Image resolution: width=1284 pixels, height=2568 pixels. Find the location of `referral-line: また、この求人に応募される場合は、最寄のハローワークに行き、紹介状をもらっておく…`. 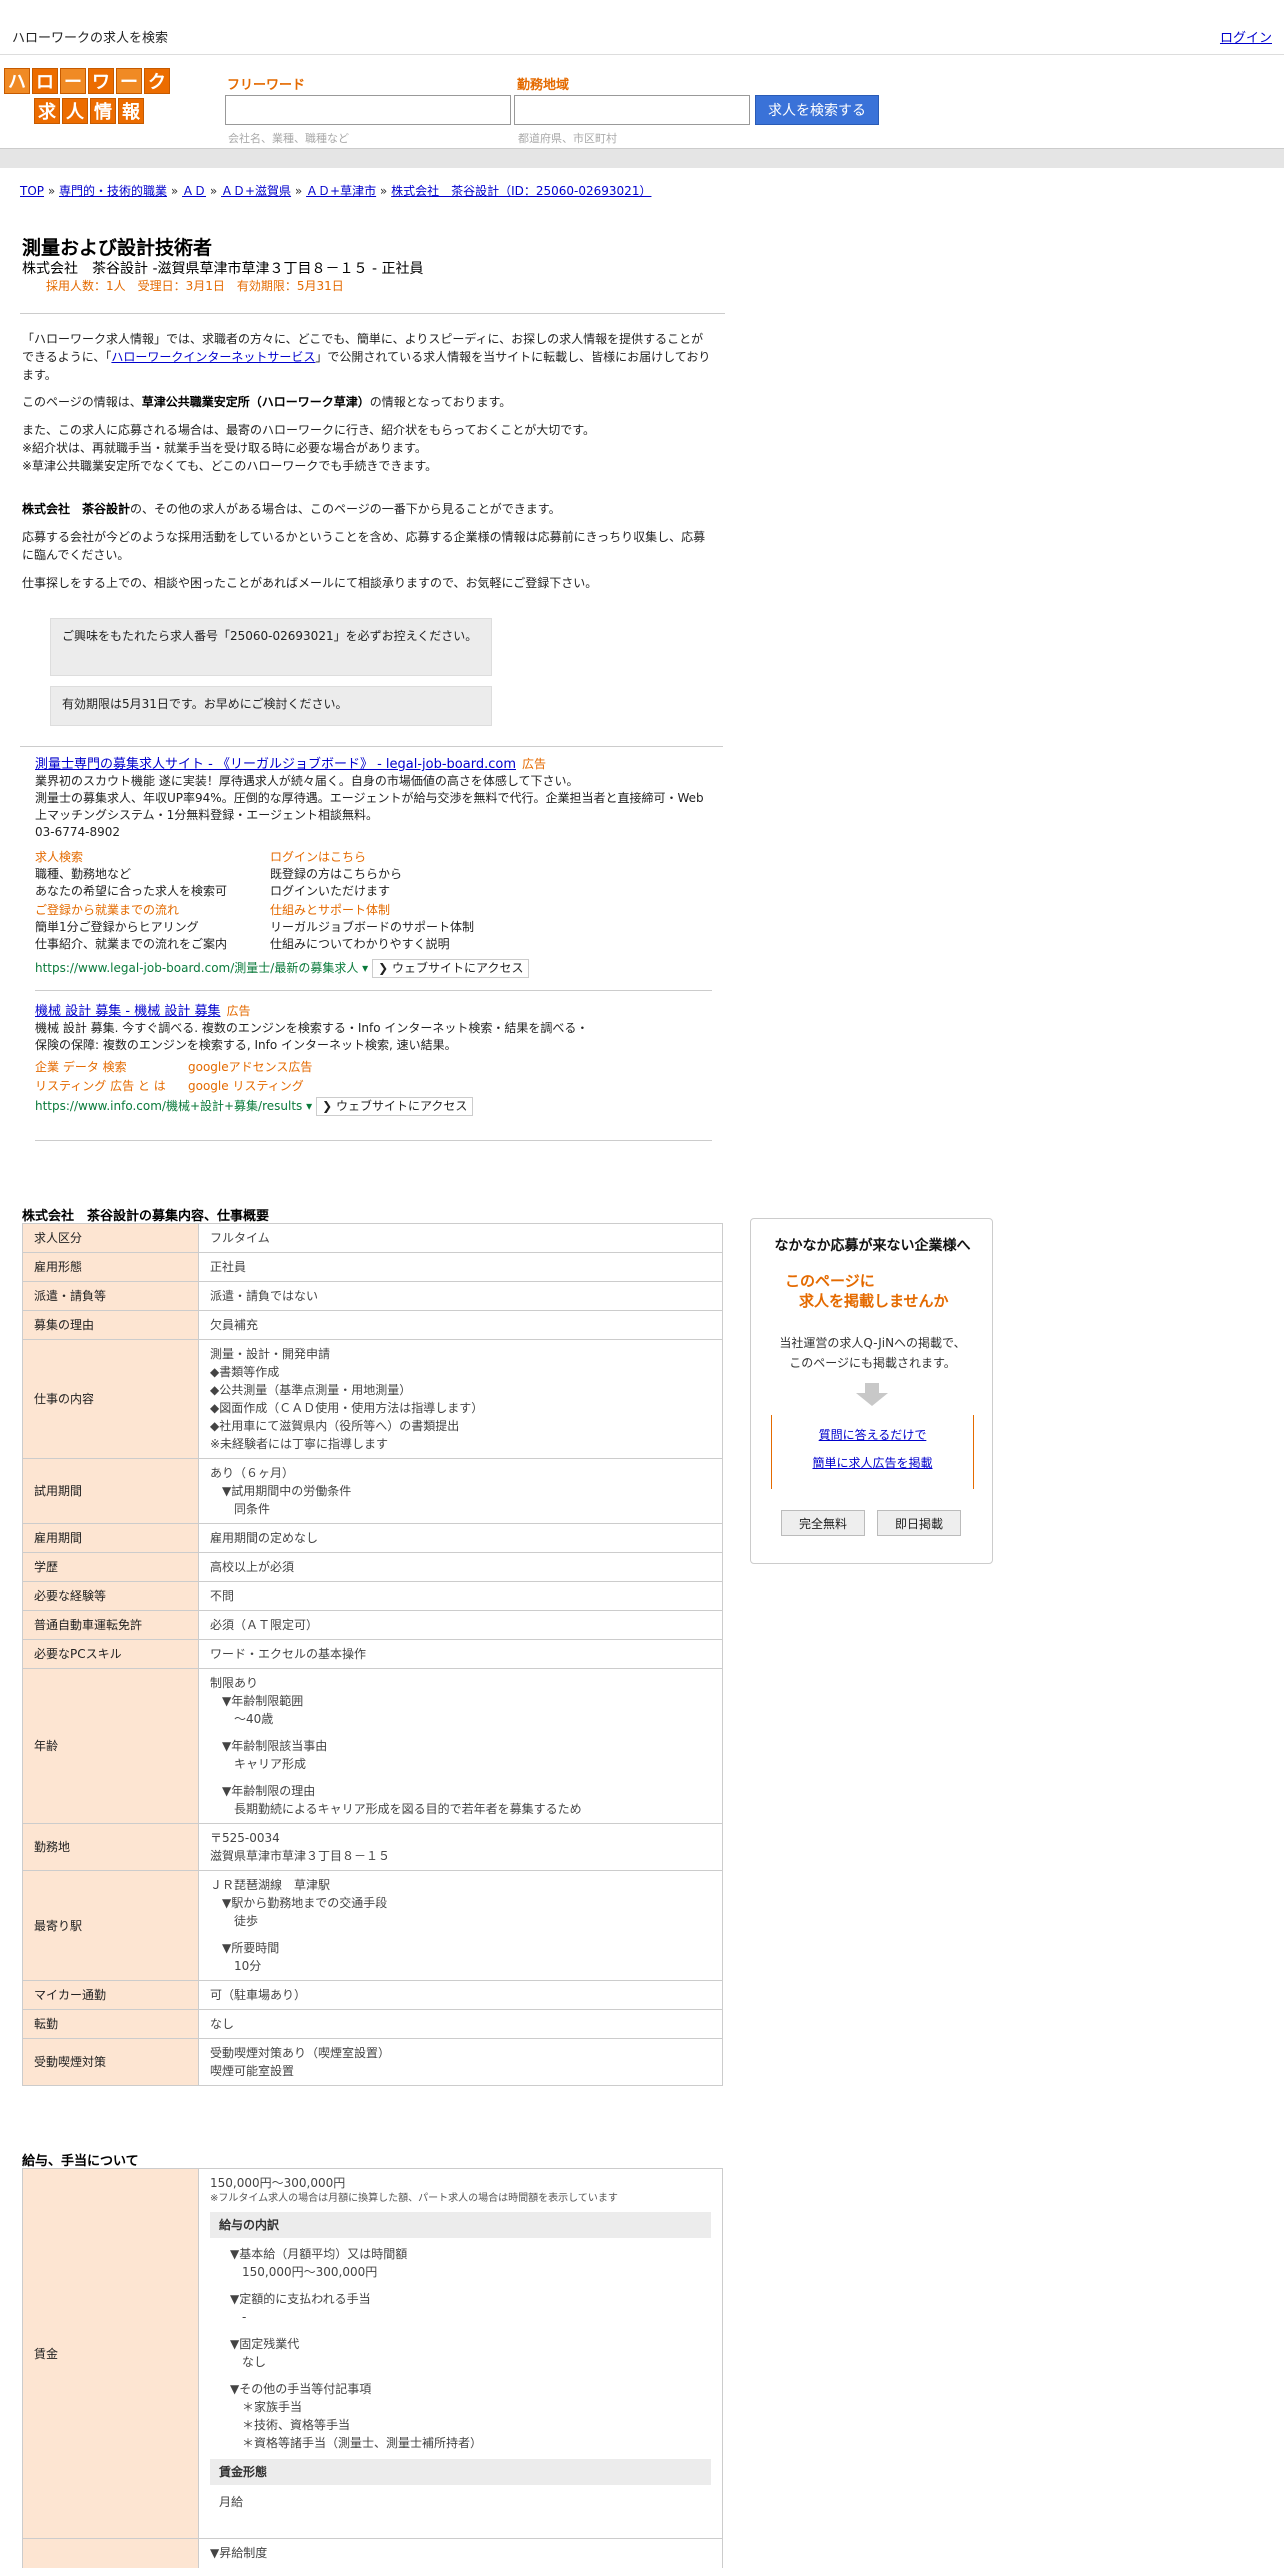

referral-line: また、この求人に応募される場合は、最寄のハローワークに行き、紹介状をもらっておく… is located at coordinates (309, 430).